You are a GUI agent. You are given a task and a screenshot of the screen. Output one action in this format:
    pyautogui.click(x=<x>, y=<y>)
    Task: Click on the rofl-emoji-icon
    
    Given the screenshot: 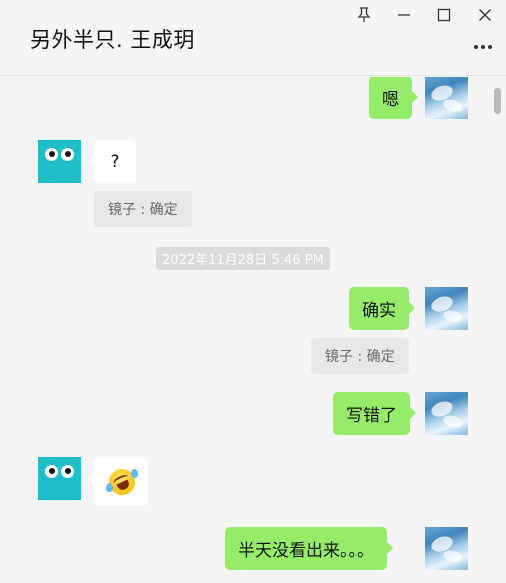 What is the action you would take?
    pyautogui.click(x=122, y=481)
    